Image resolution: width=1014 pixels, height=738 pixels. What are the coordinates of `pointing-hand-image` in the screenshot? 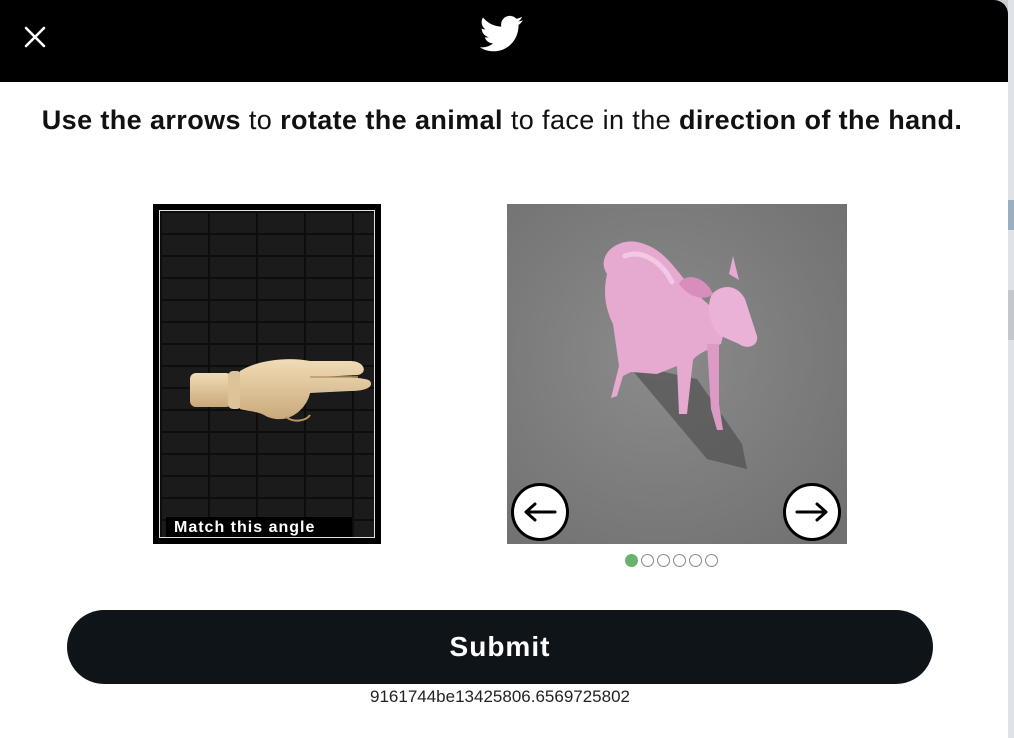 It's located at (281, 390).